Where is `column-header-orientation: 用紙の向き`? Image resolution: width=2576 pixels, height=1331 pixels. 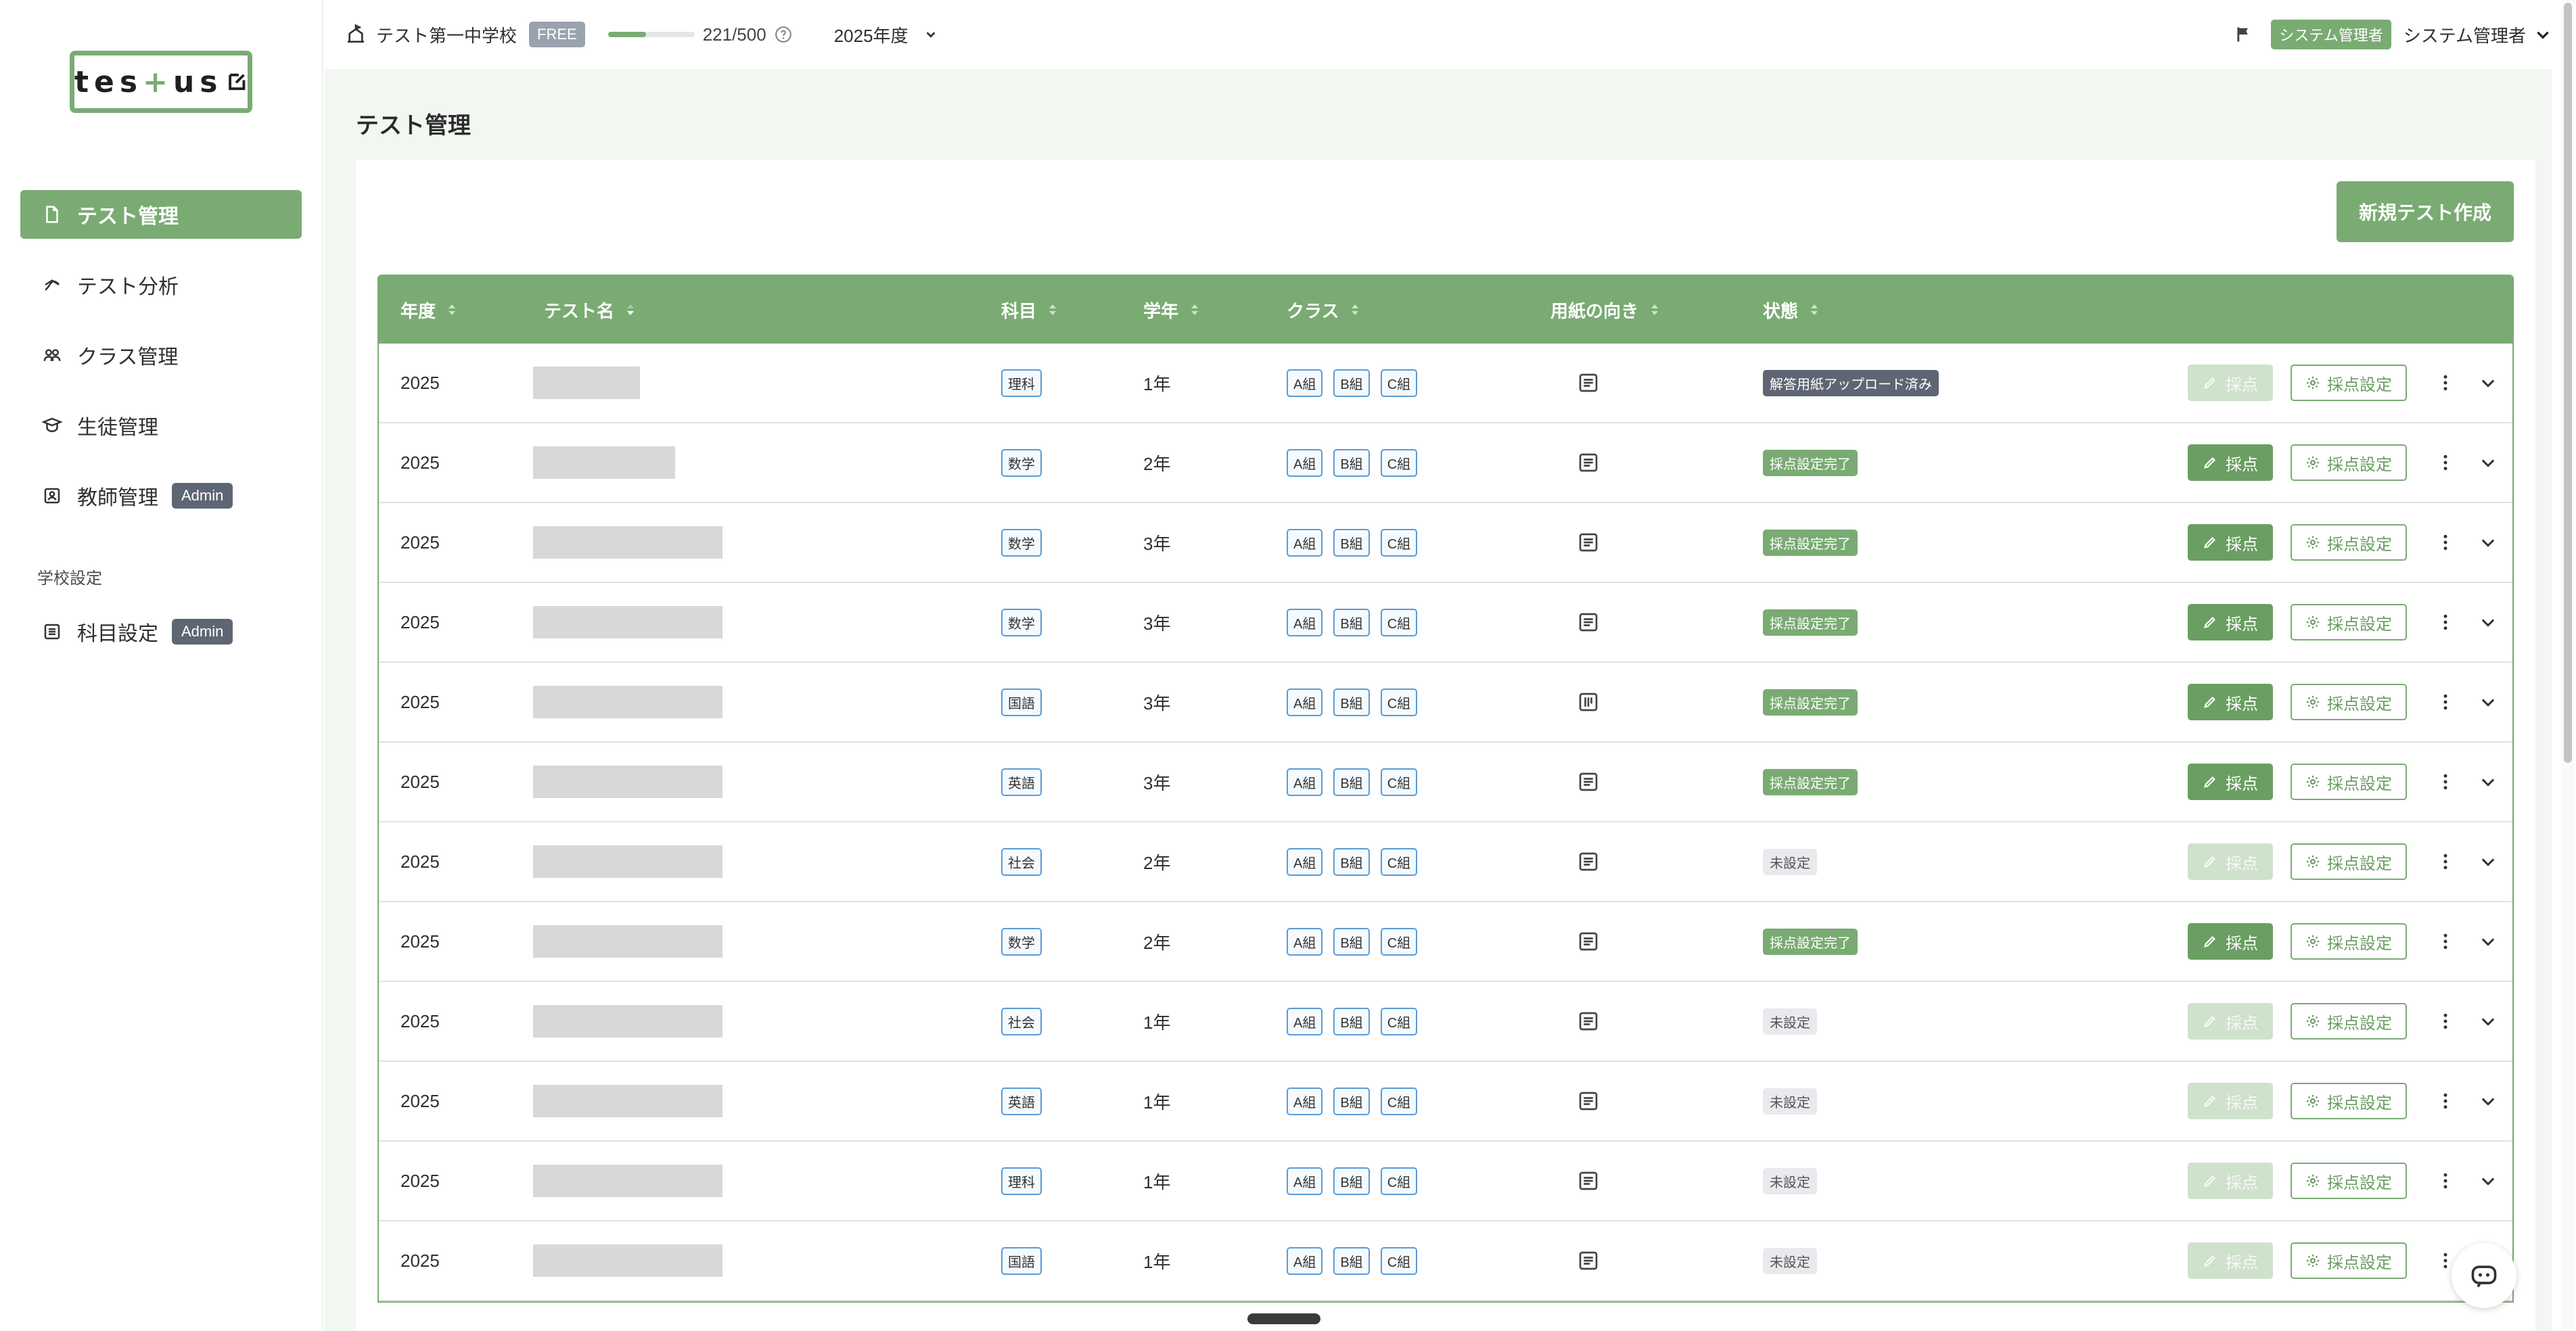
column-header-orientation: 用紙の向き is located at coordinates (1605, 310).